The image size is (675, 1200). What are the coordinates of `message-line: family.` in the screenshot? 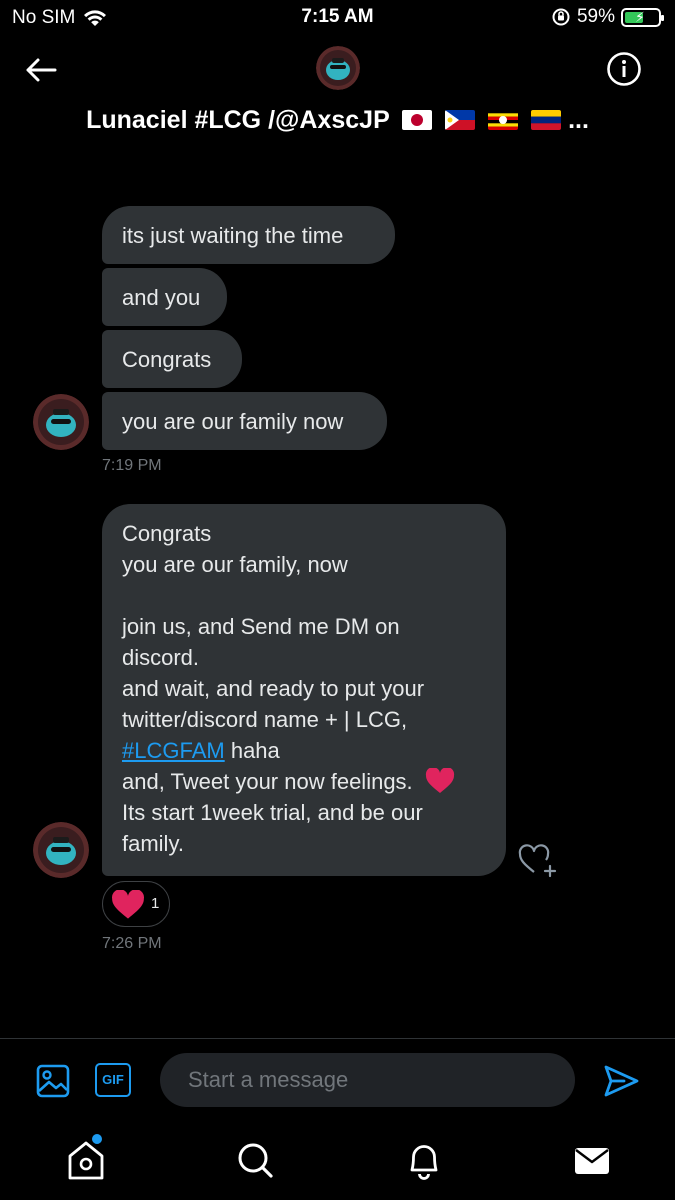 It's located at (153, 843).